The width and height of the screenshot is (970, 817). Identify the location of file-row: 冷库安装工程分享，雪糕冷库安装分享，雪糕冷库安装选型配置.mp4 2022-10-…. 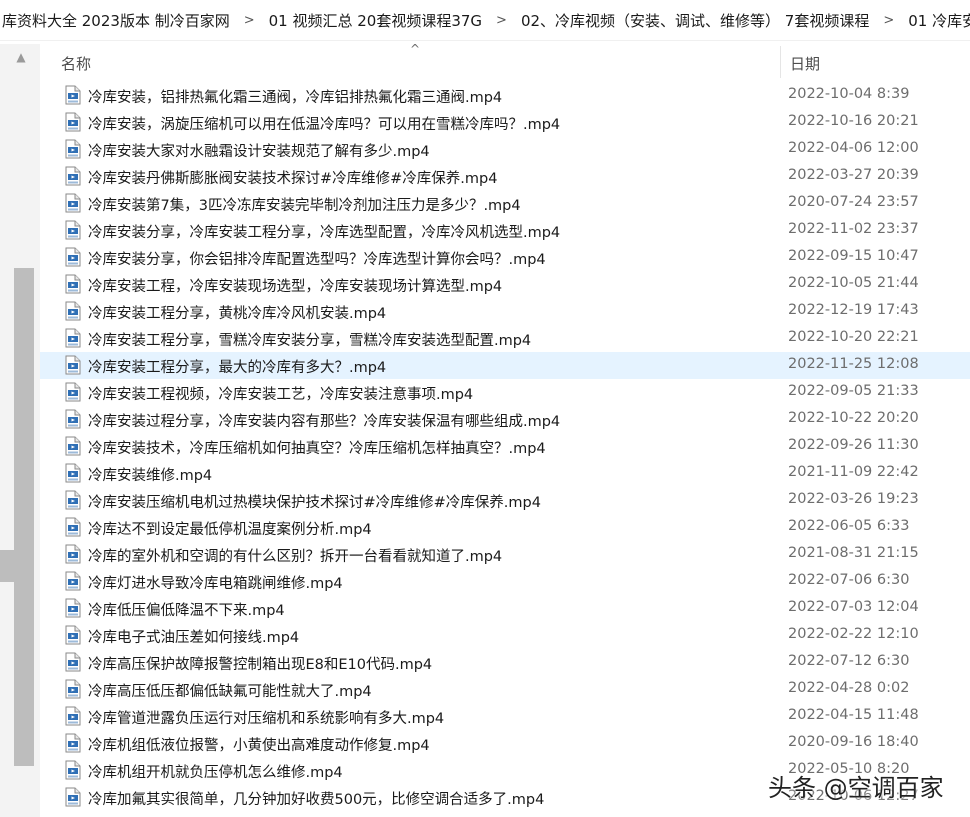
(505, 338).